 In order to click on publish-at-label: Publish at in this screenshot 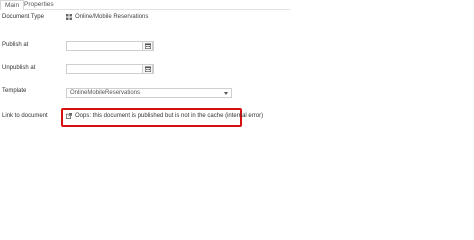, I will do `click(15, 45)`.